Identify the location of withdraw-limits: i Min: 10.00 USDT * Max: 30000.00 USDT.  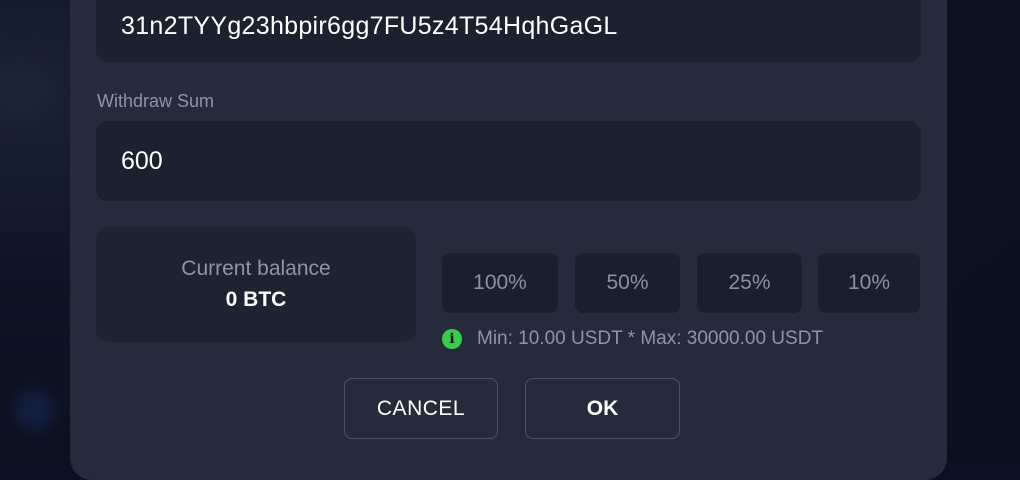
(632, 339).